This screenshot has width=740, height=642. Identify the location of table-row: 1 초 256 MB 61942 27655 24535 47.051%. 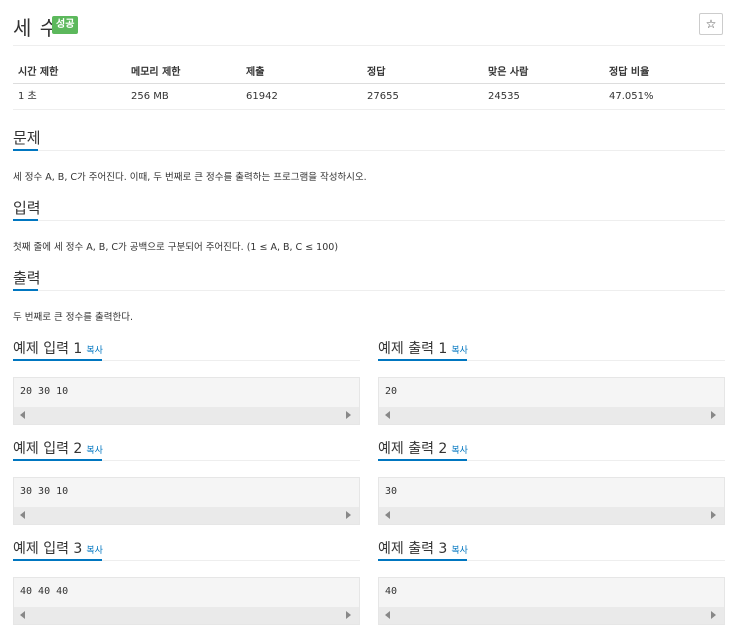
(369, 97).